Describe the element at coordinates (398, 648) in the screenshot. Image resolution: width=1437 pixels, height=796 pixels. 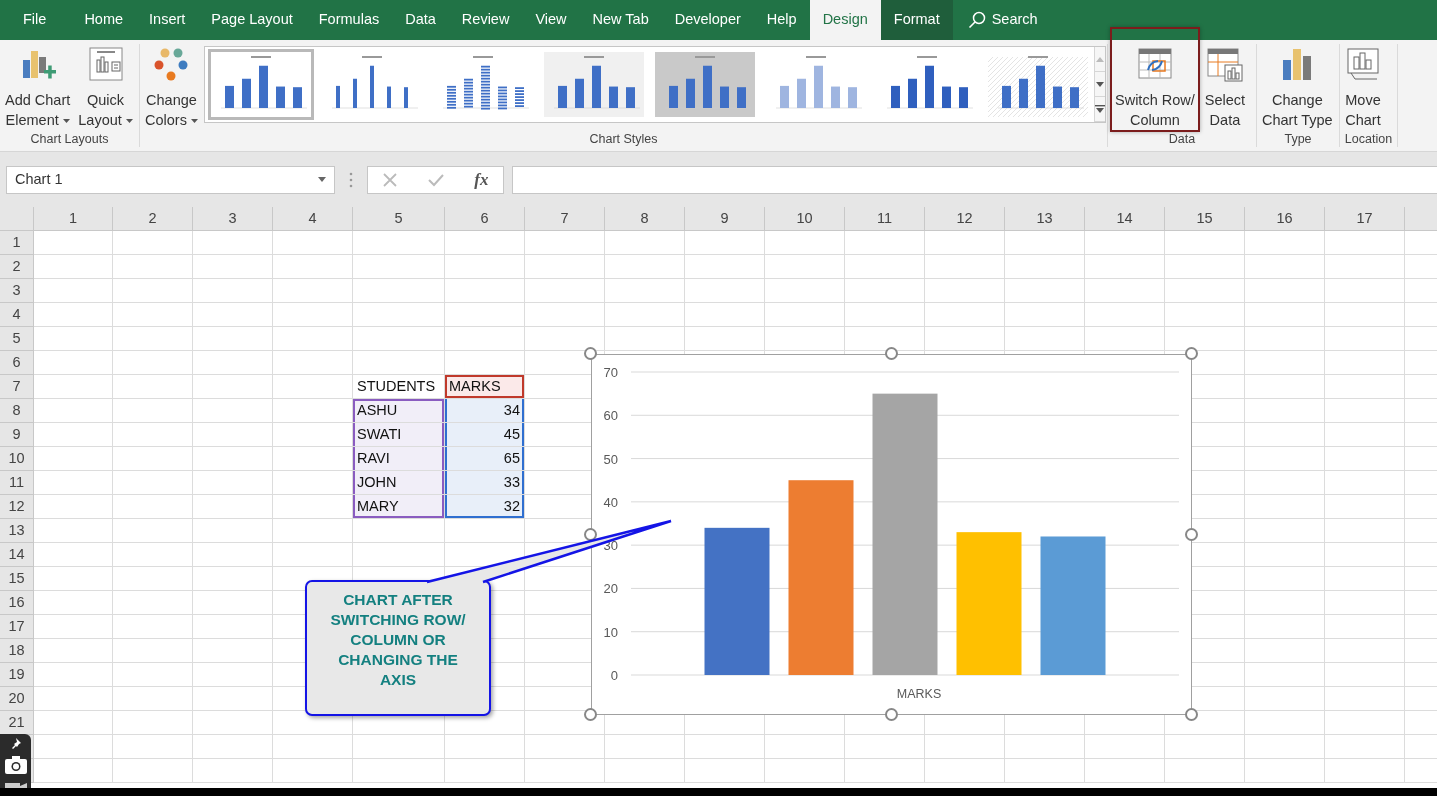
I see `callout-text: CHART AFTER SWITCHING ROW/ COLUMN OR CHANGING THE AXIS` at that location.